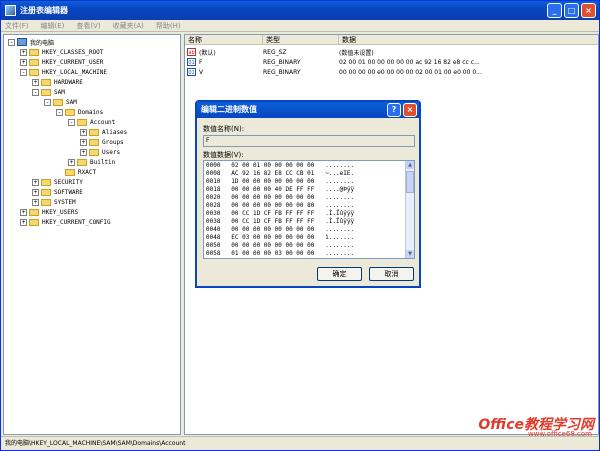  Describe the element at coordinates (10, 10) in the screenshot. I see `regedit-app-icon` at that location.